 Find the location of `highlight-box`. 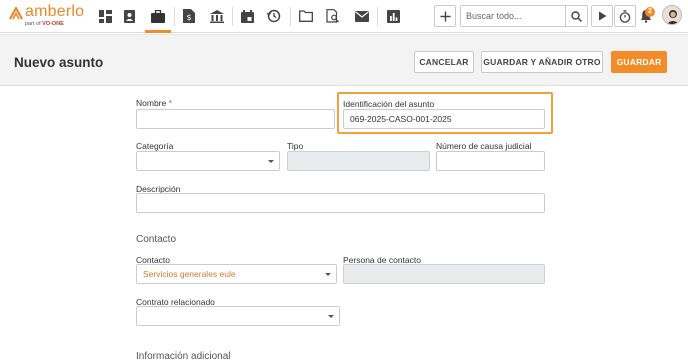

highlight-box is located at coordinates (445, 113).